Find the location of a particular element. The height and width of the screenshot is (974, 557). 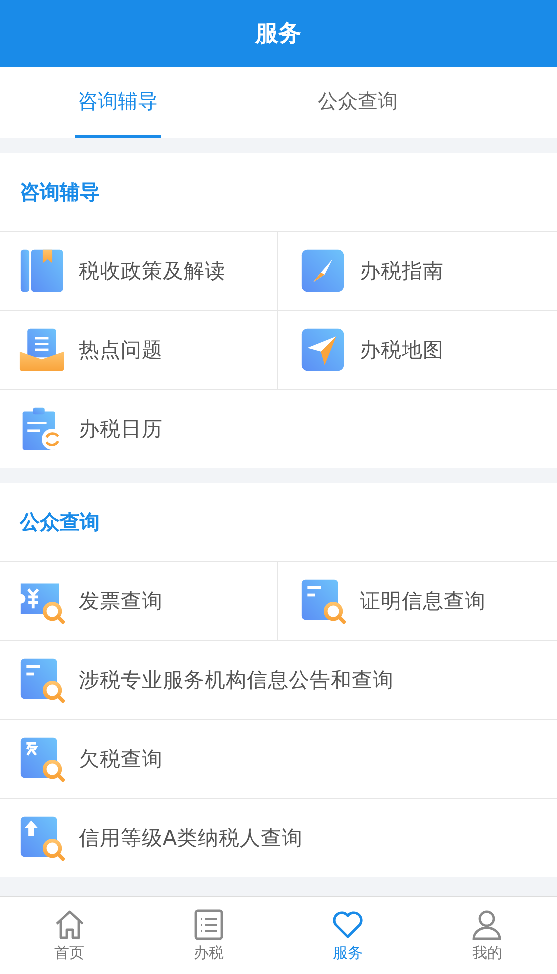

section-title: 咨询辅导 is located at coordinates (60, 192).